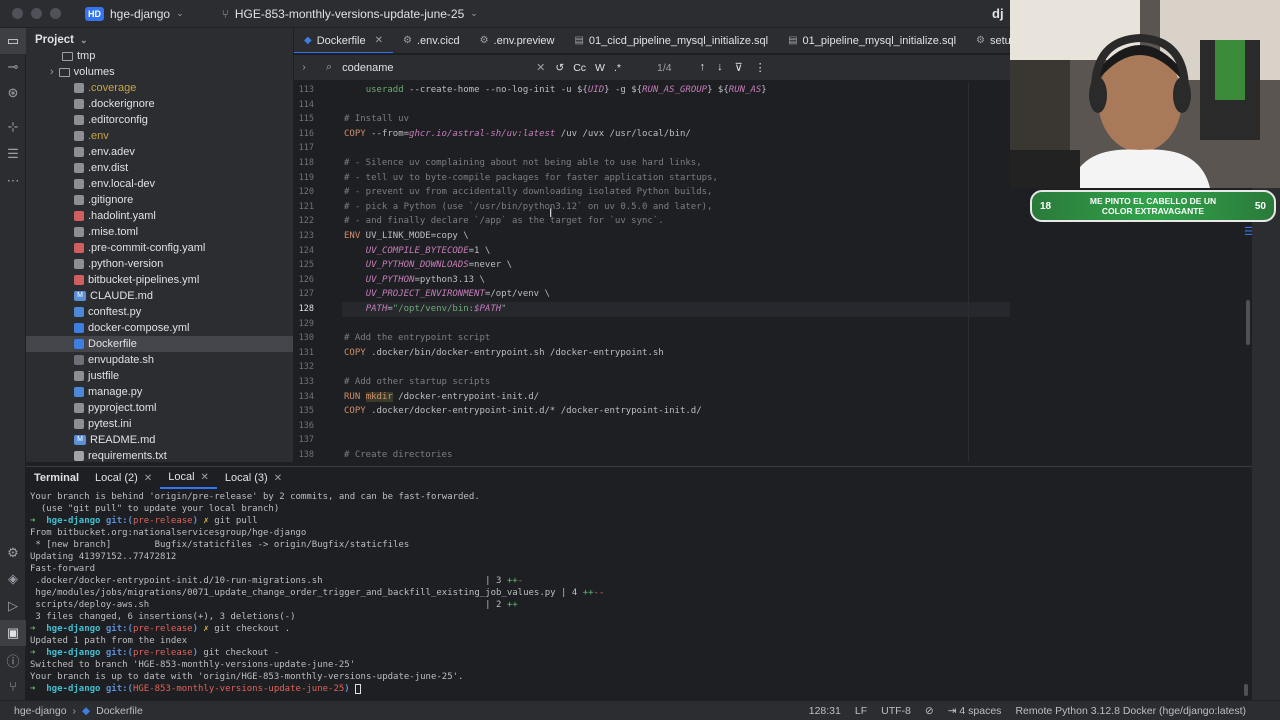 The width and height of the screenshot is (1280, 720). I want to click on file-encoding: UTF-8, so click(896, 711).